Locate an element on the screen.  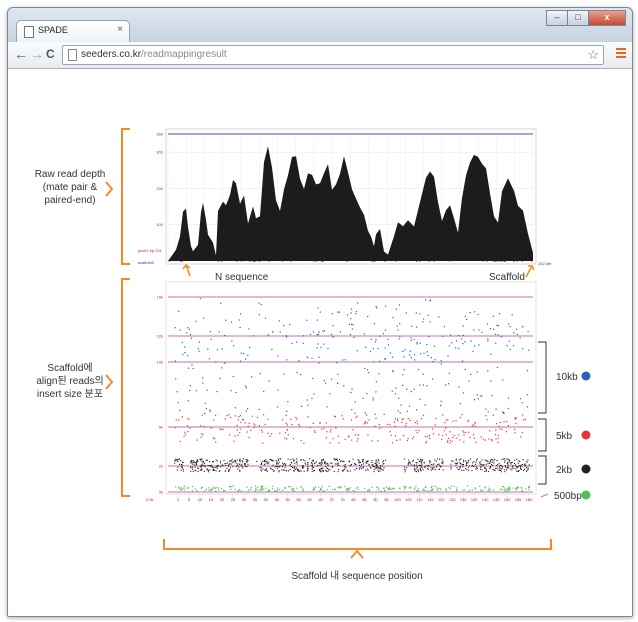
address-bar: seeders.co.kr/readmappingresult ☆ is located at coordinates (333, 55).